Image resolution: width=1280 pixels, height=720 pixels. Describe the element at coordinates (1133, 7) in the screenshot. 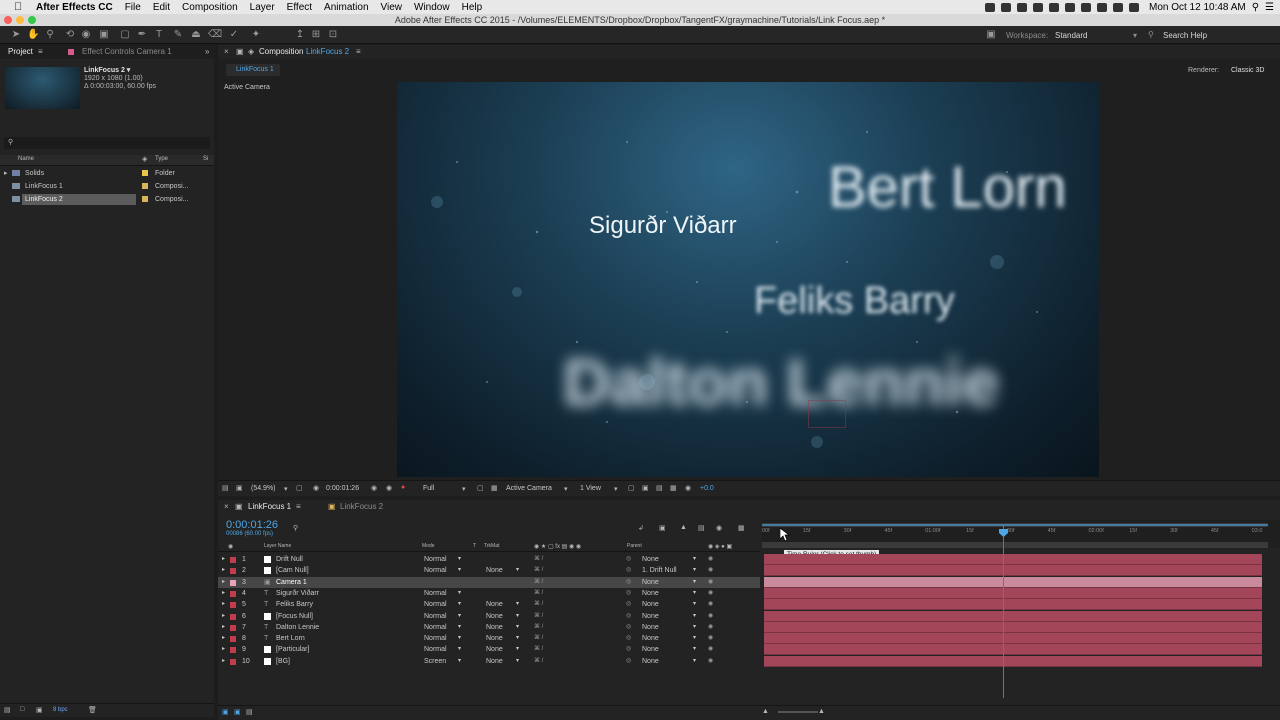

I see `battery-icon` at that location.